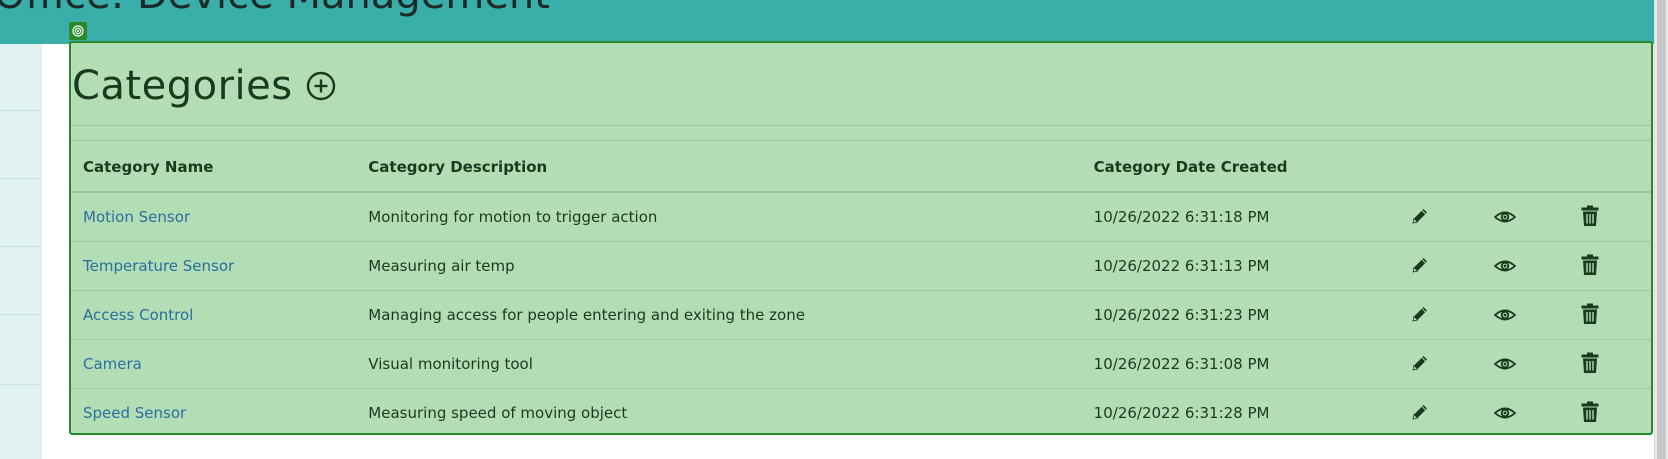 Image resolution: width=1668 pixels, height=459 pixels. Describe the element at coordinates (1608, 168) in the screenshot. I see `column-header-delete` at that location.